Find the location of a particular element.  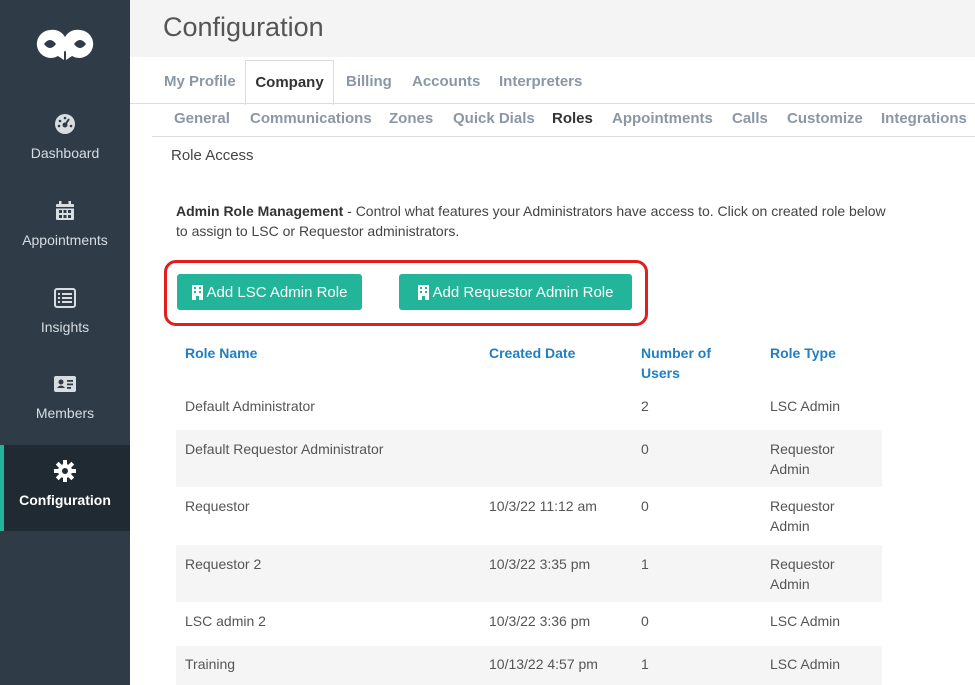

column-header-role-name: Role Name is located at coordinates (221, 353).